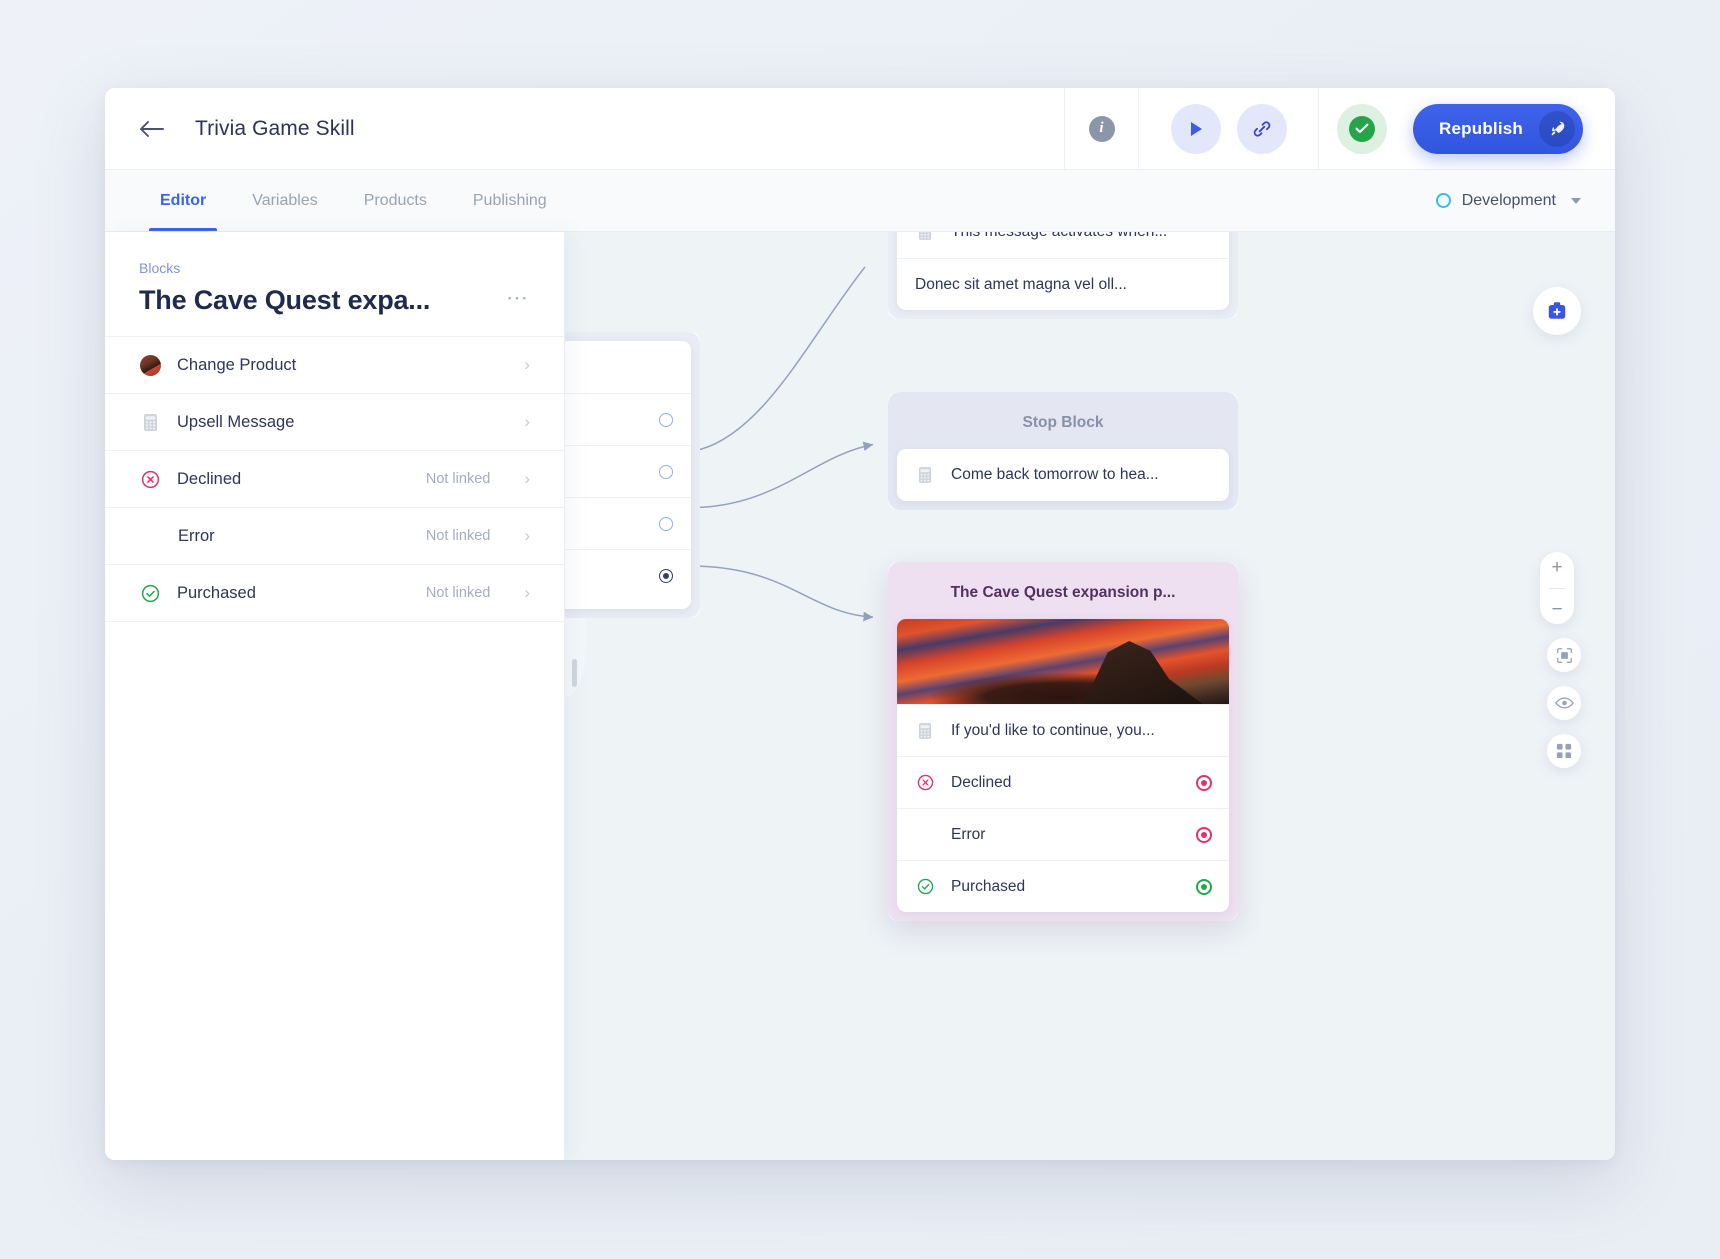 Image resolution: width=1720 pixels, height=1259 pixels. I want to click on tab-publishing-label: Publishing, so click(509, 200).